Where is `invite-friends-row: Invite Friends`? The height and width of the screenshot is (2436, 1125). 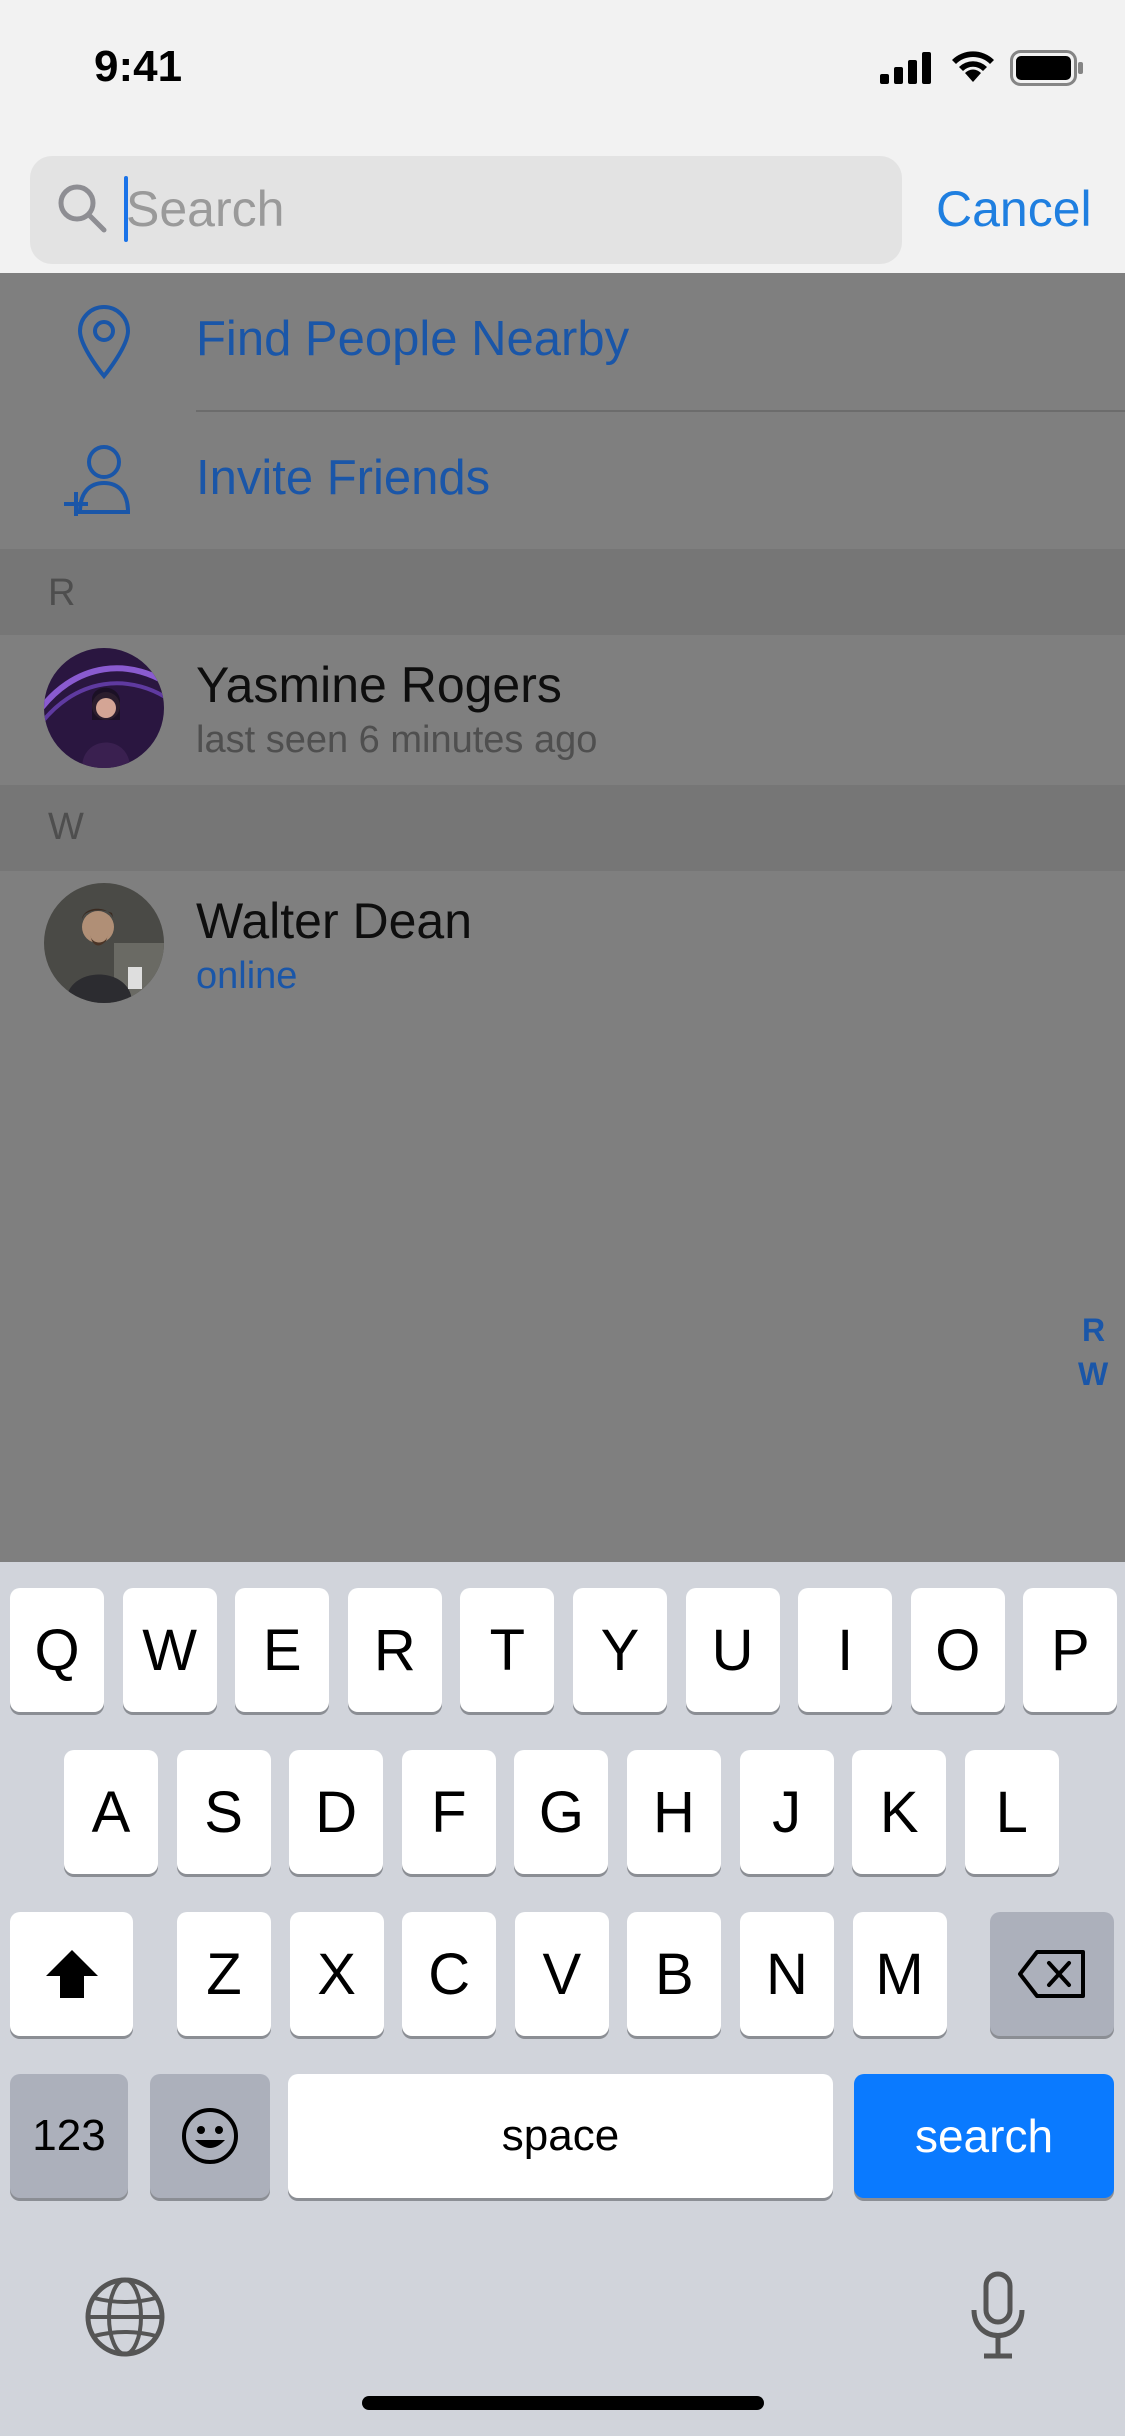
invite-friends-row: Invite Friends is located at coordinates (562, 480).